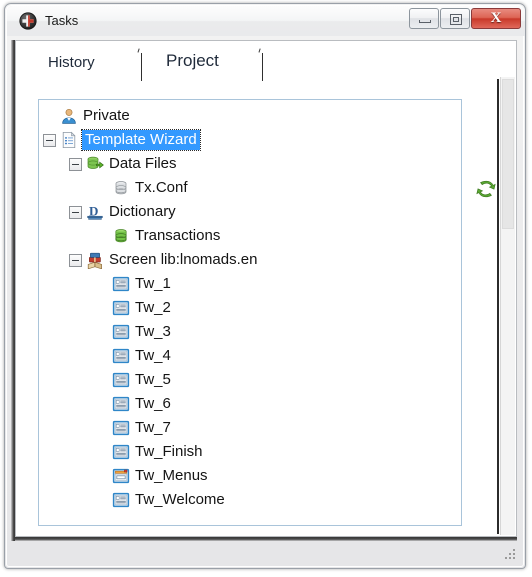 This screenshot has width=532, height=577. What do you see at coordinates (251, 284) in the screenshot?
I see `tree-node: Tw_1` at bounding box center [251, 284].